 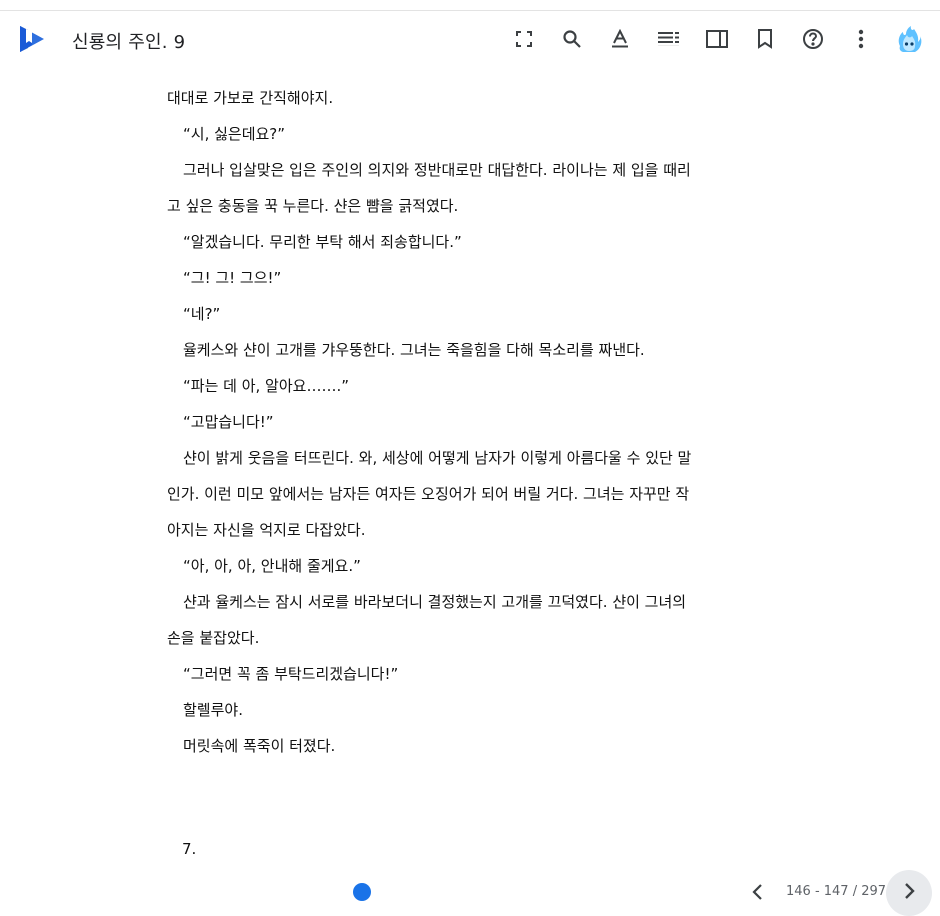 What do you see at coordinates (470, 386) in the screenshot?
I see `text-line: “파는 데 아, 알아요…….”` at bounding box center [470, 386].